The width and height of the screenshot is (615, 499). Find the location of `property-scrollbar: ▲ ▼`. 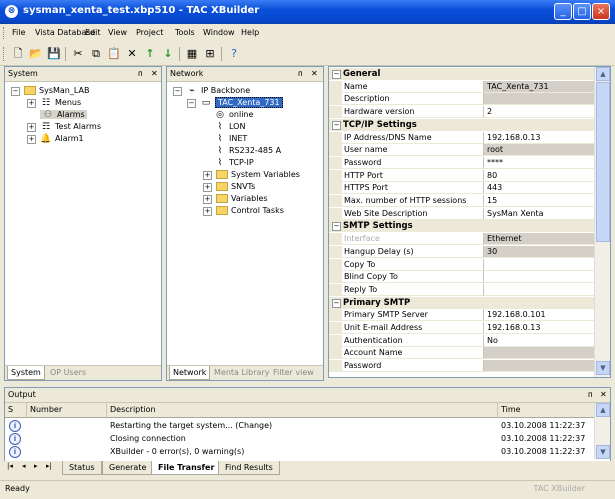

property-scrollbar: ▲ ▼ is located at coordinates (602, 222).